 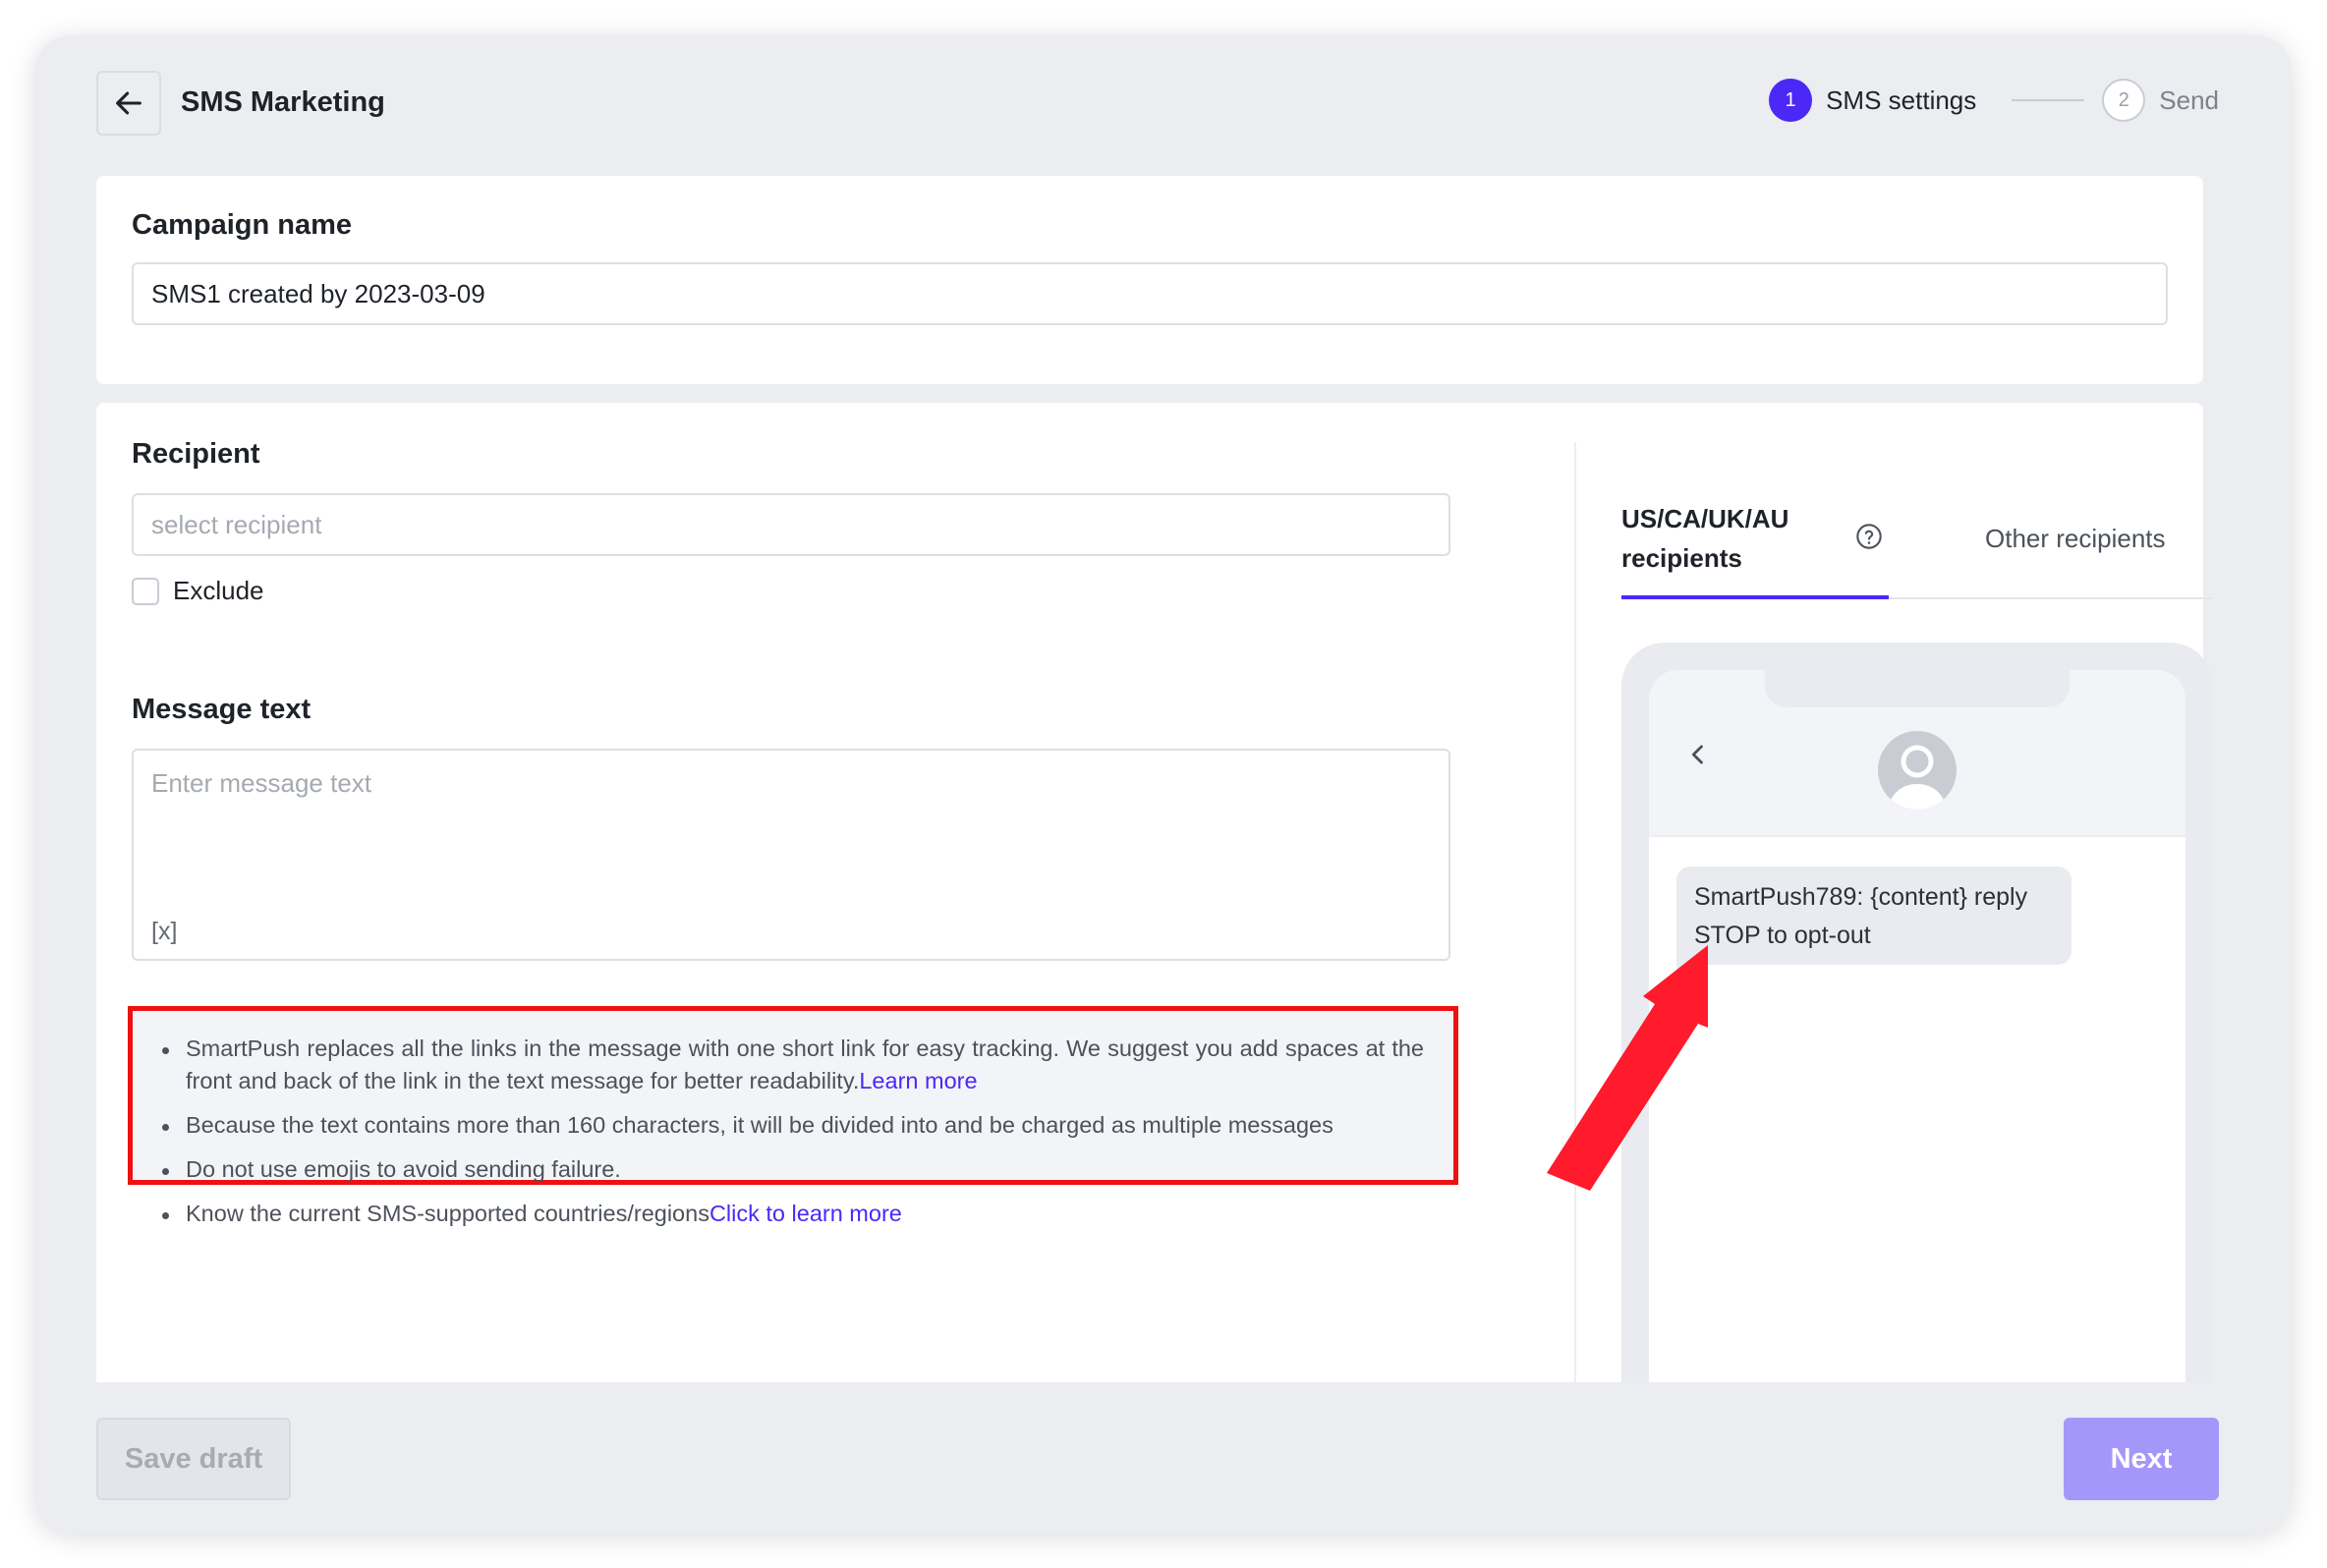 I want to click on stepper: 1 SMS settings 2 Send, so click(x=1994, y=100).